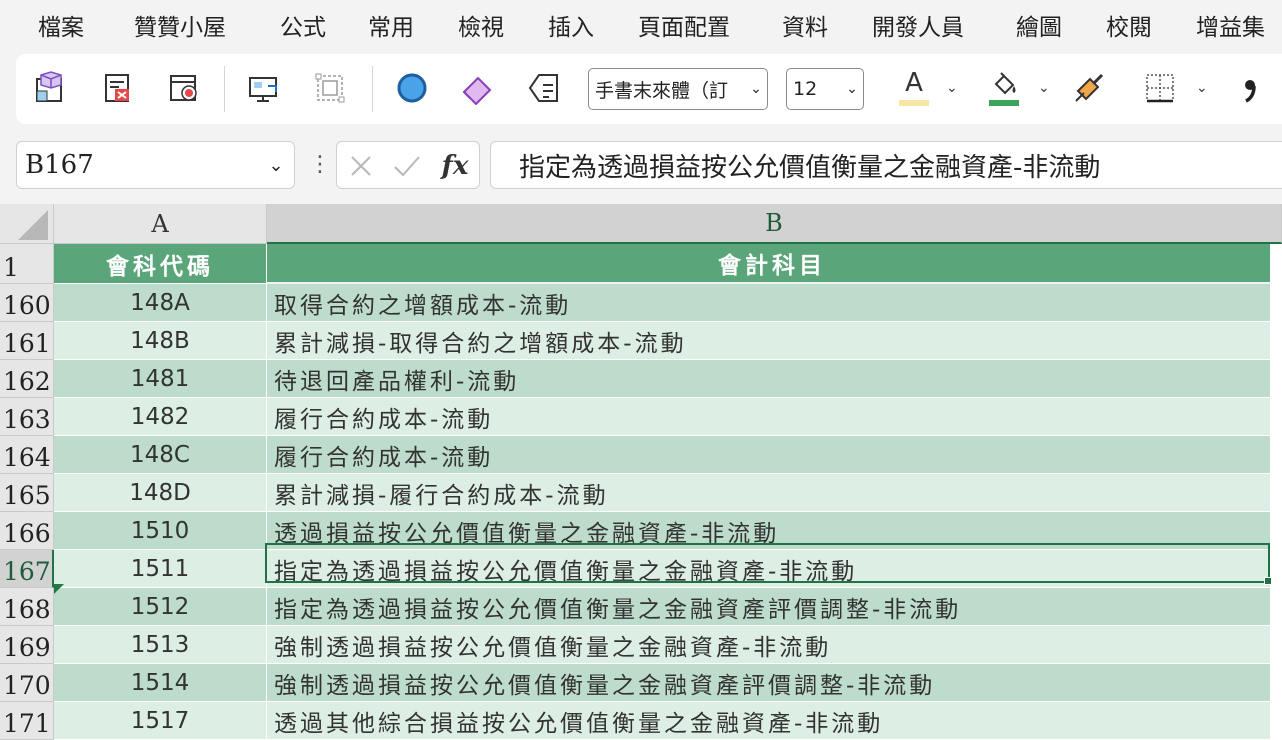 Image resolution: width=1282 pixels, height=740 pixels. What do you see at coordinates (155, 165) in the screenshot?
I see `name-box: B167 ⌄` at bounding box center [155, 165].